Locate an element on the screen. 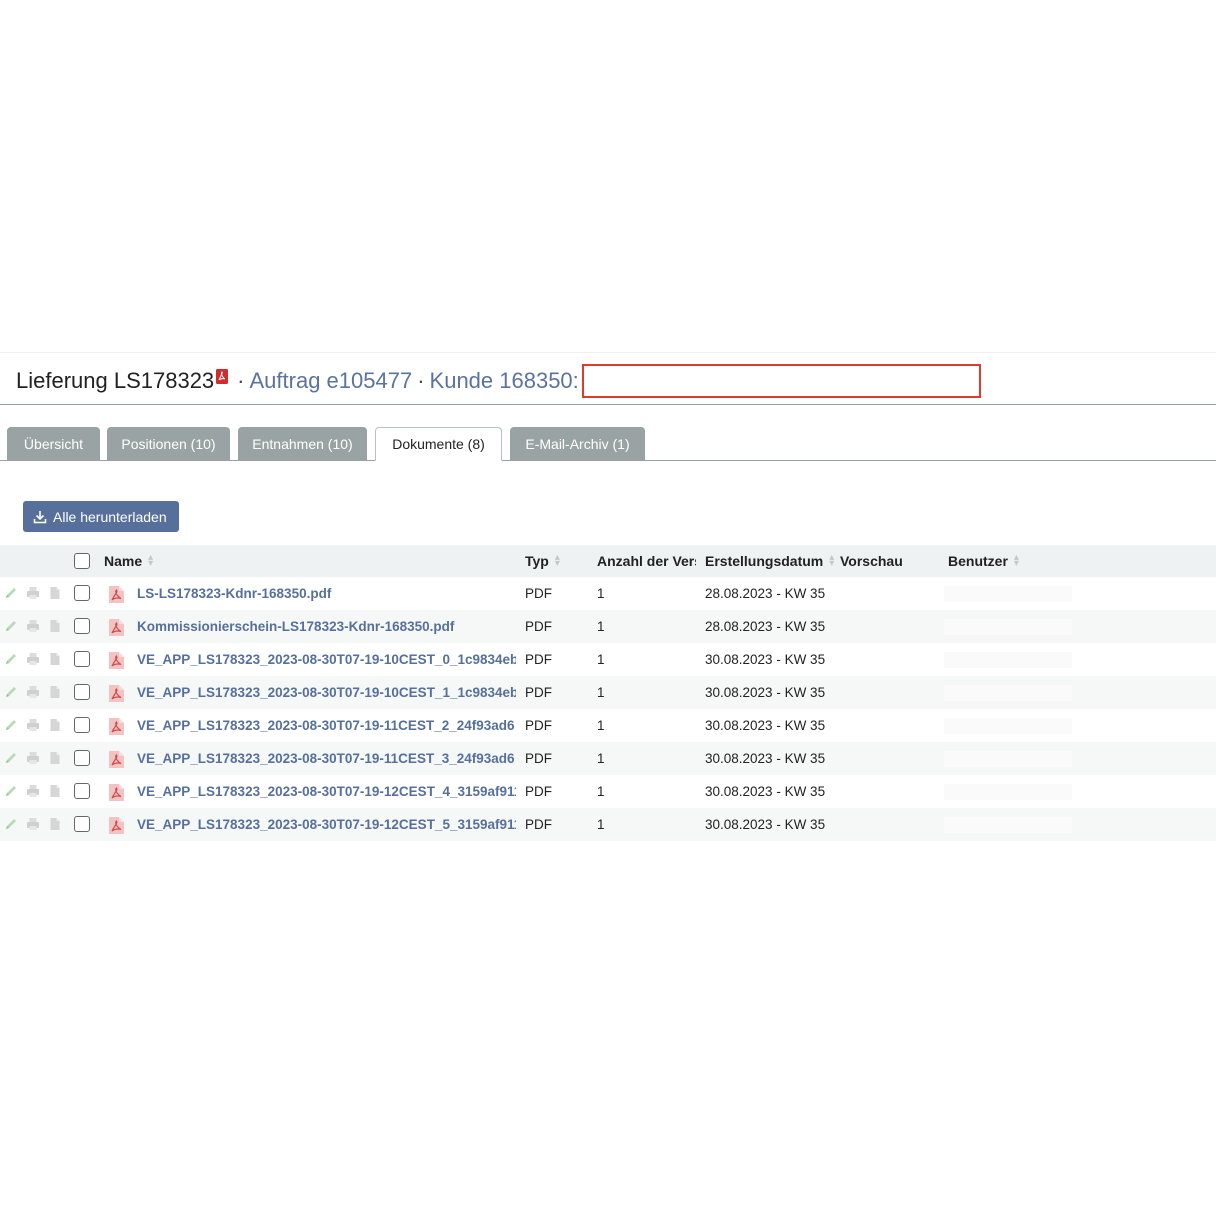  tab-positionen: Positionen (10) is located at coordinates (168, 443).